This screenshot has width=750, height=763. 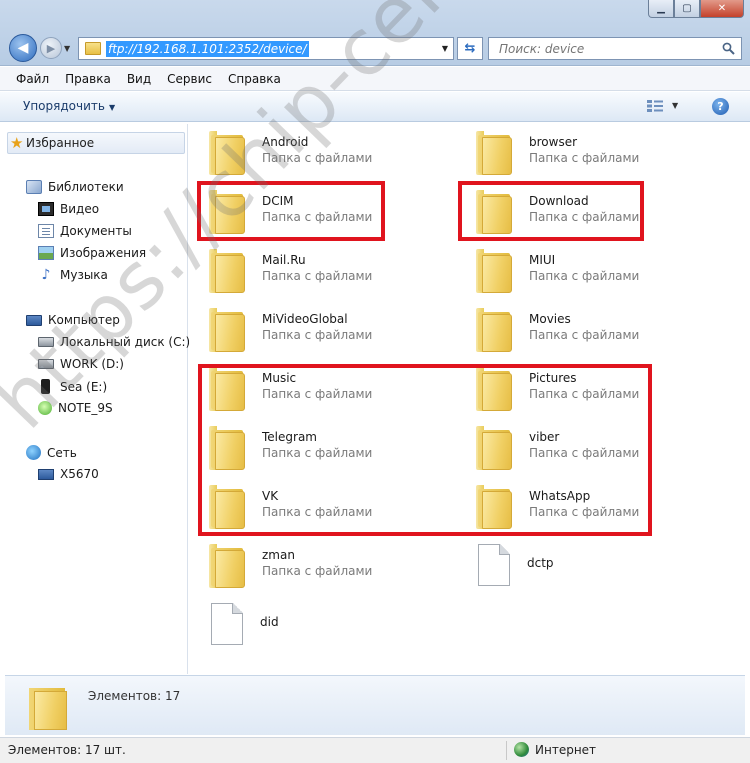 What do you see at coordinates (75, 187) in the screenshot?
I see `nav-libraries: Библиотеки` at bounding box center [75, 187].